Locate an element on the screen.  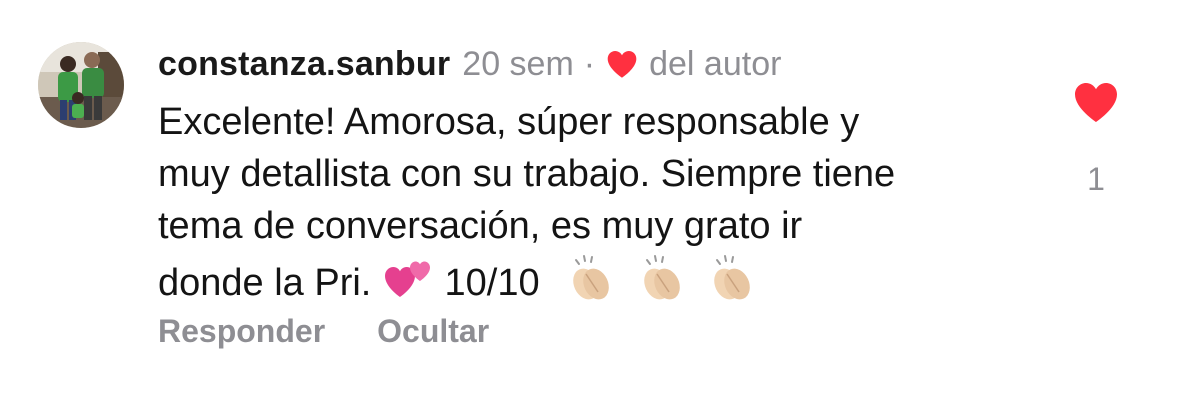
like-count: 1 is located at coordinates (1096, 179).